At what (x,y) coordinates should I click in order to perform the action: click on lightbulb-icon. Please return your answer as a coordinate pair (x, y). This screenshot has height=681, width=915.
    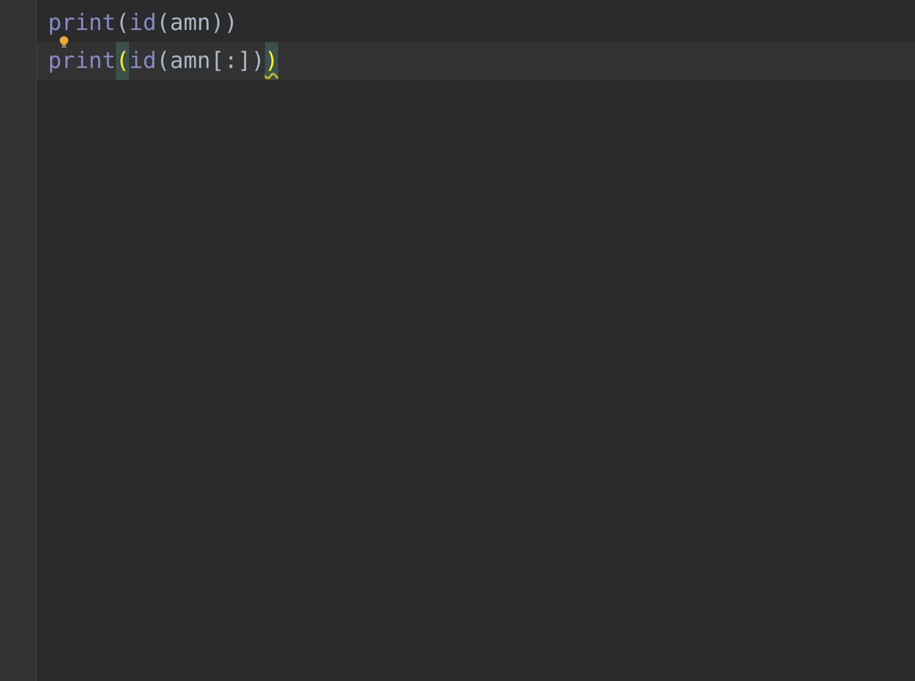
    Looking at the image, I should click on (64, 42).